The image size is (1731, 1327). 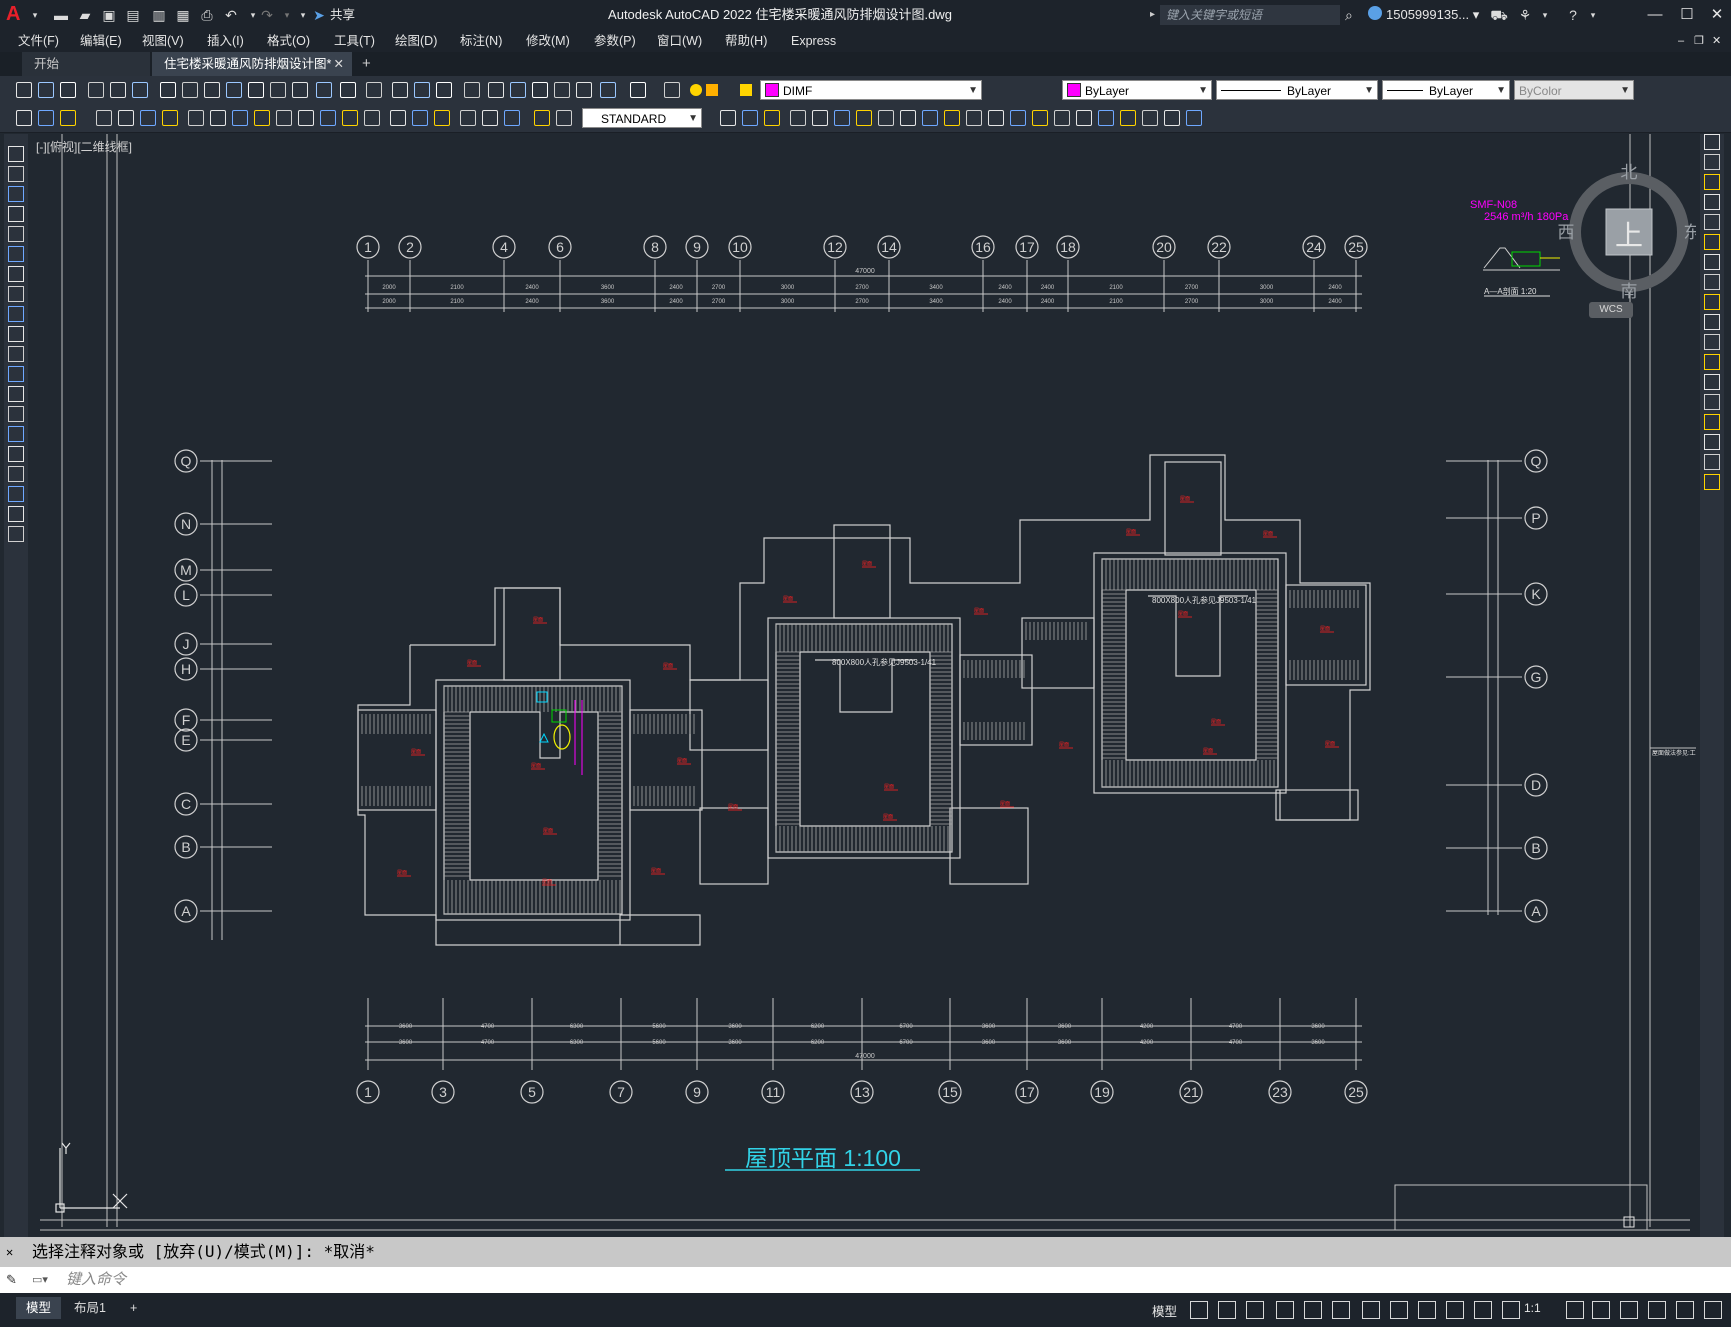 I want to click on zoom-previous-icon, so click(x=400, y=90).